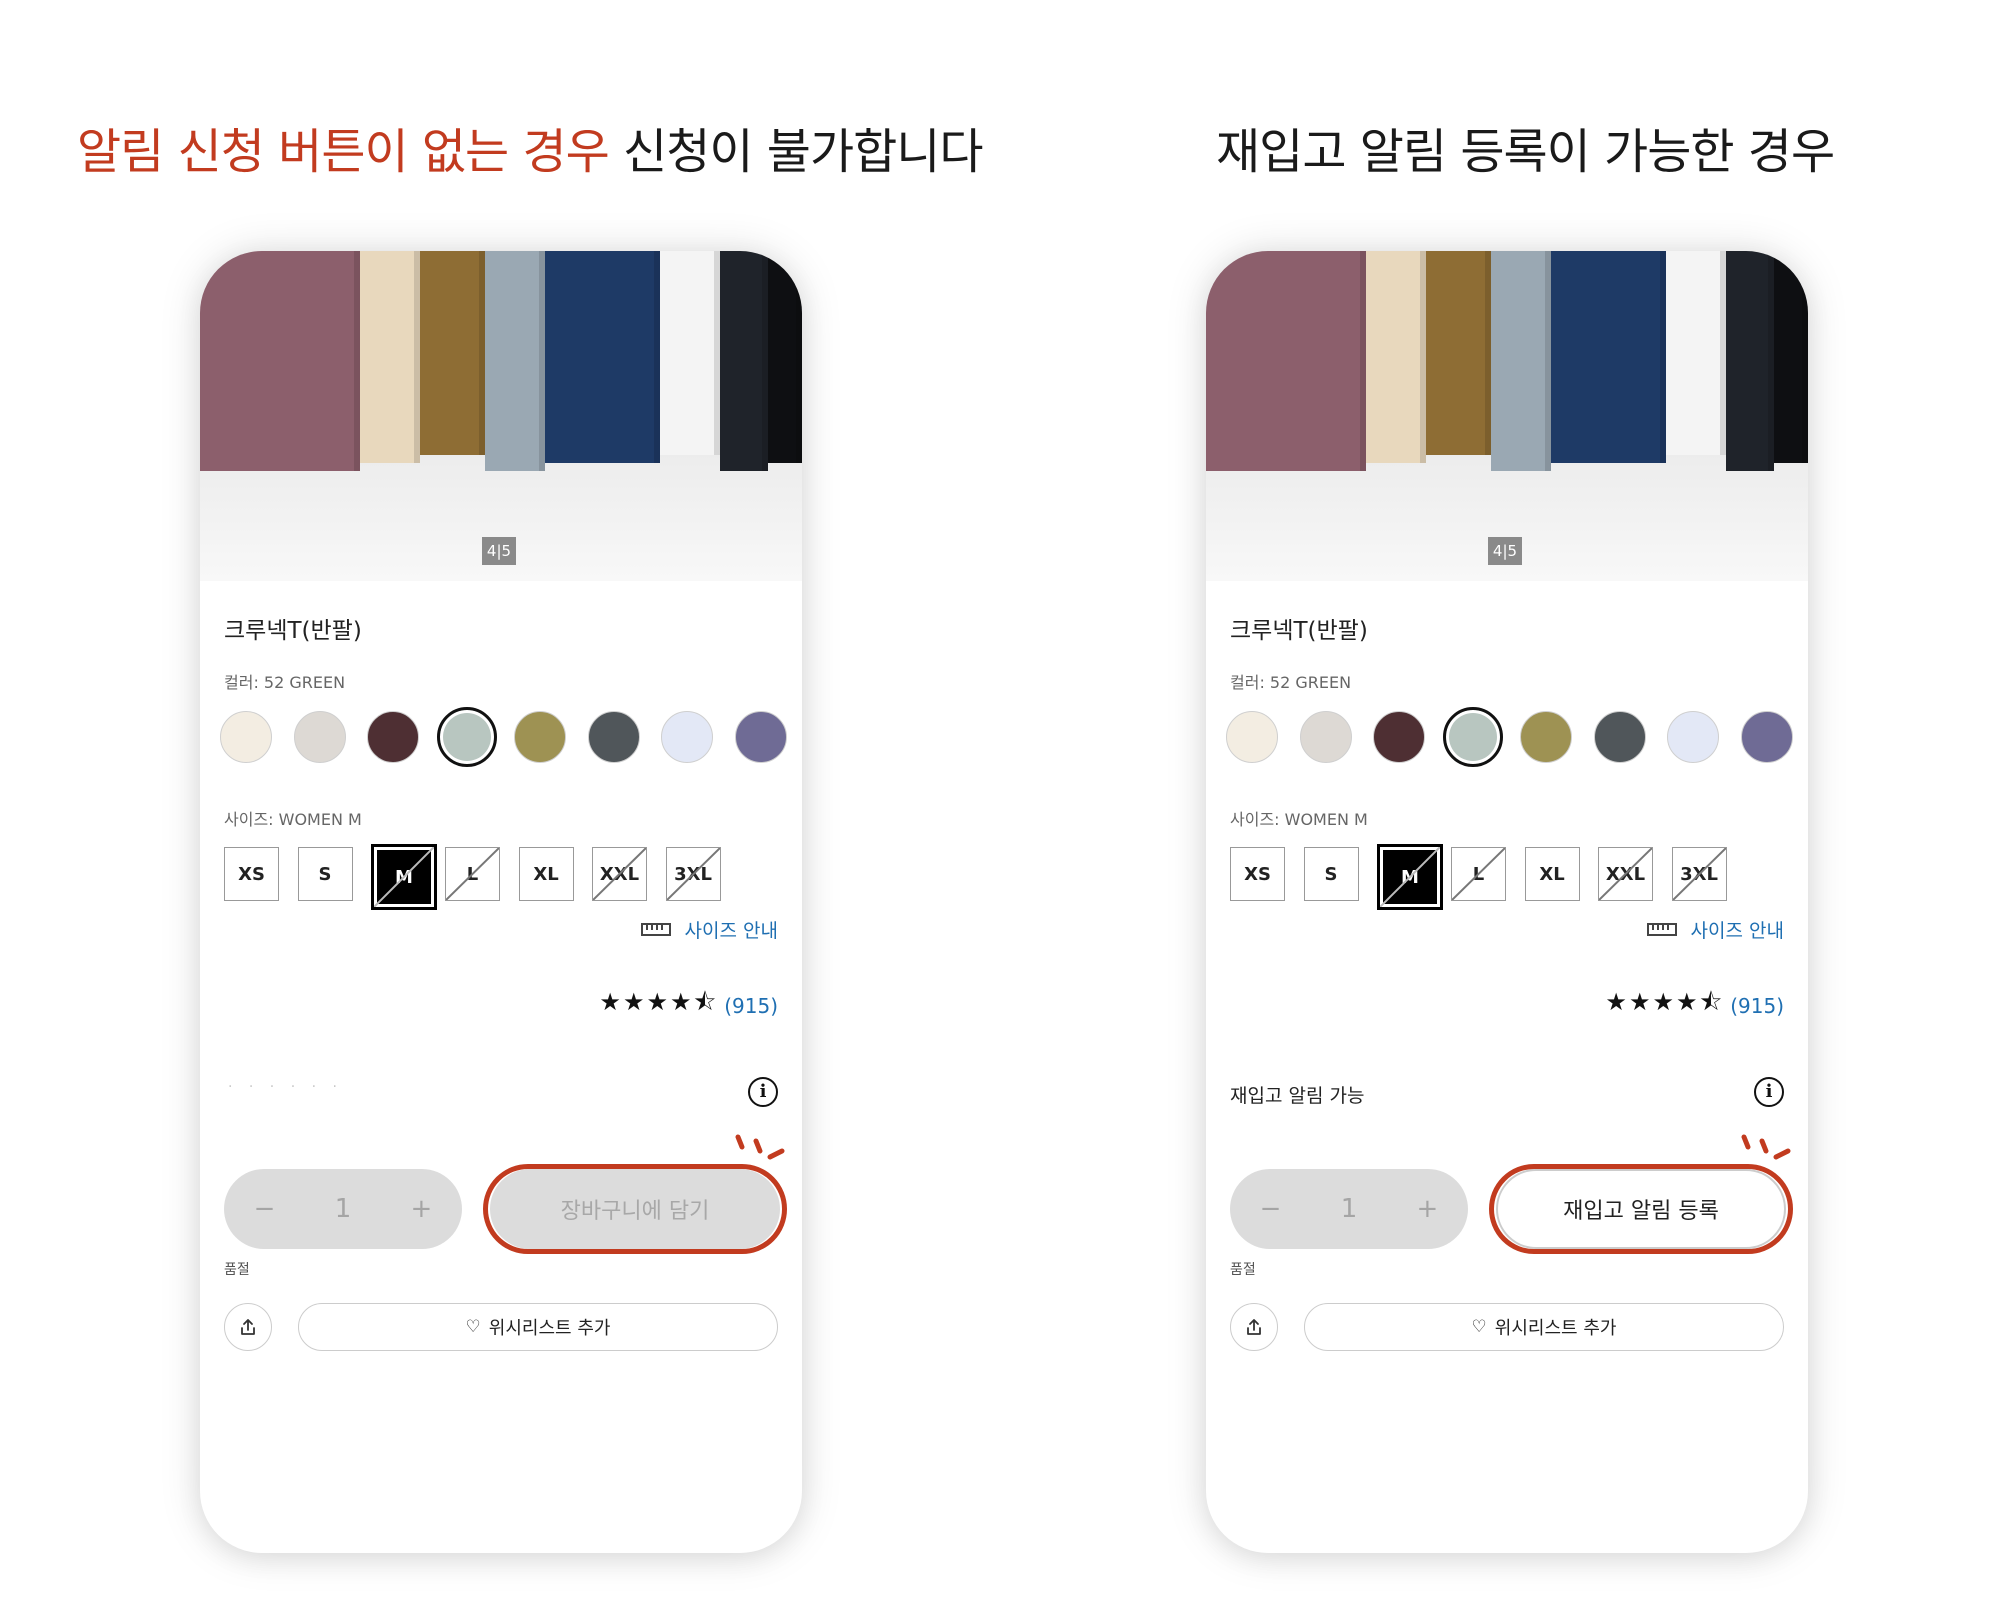 The height and width of the screenshot is (1602, 2000). What do you see at coordinates (285, 1087) in the screenshot?
I see `restock-status-empty: · · · · · ·` at bounding box center [285, 1087].